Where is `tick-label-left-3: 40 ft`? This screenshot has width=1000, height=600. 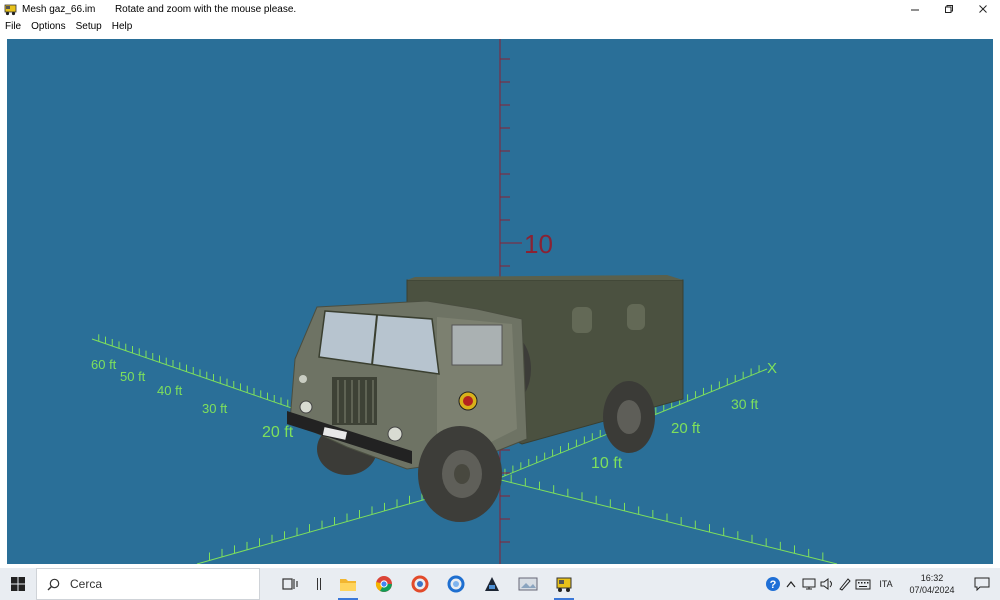 tick-label-left-3: 40 ft is located at coordinates (170, 390).